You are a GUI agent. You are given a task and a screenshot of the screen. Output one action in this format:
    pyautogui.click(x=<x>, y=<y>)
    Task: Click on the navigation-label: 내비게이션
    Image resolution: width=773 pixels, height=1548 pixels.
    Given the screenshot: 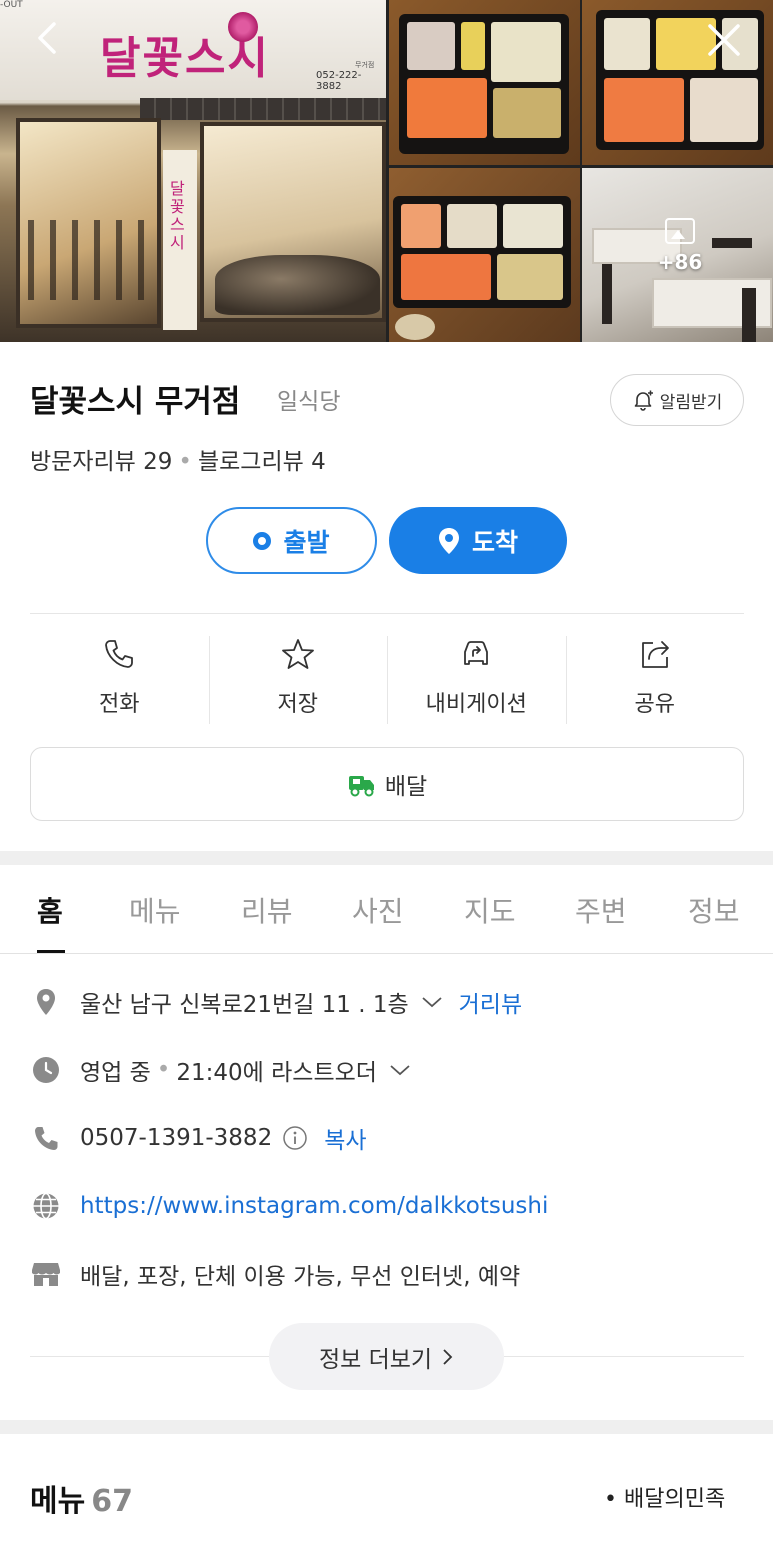 What is the action you would take?
    pyautogui.click(x=476, y=704)
    